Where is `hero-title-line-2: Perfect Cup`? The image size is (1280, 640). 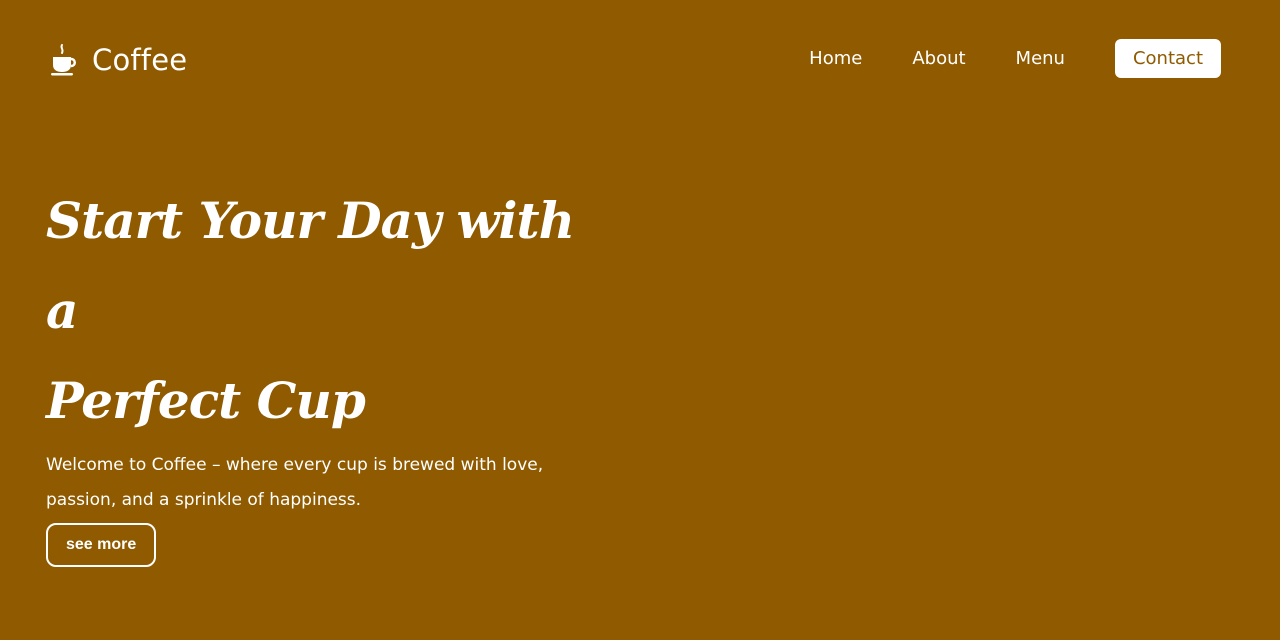
hero-title-line-2: Perfect Cup is located at coordinates (206, 400).